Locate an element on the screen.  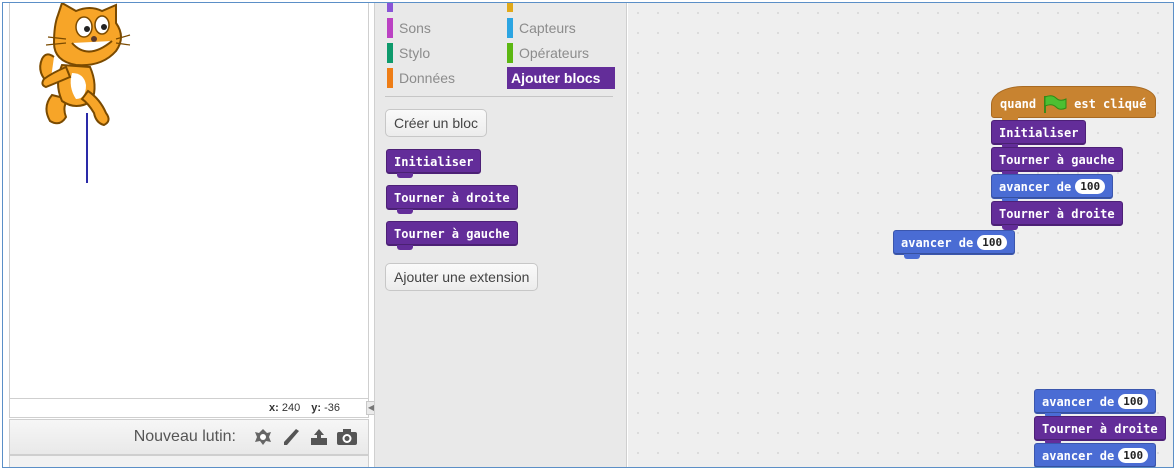
bottom-block-tourner-droite: Tourner à droite is located at coordinates (1100, 430).